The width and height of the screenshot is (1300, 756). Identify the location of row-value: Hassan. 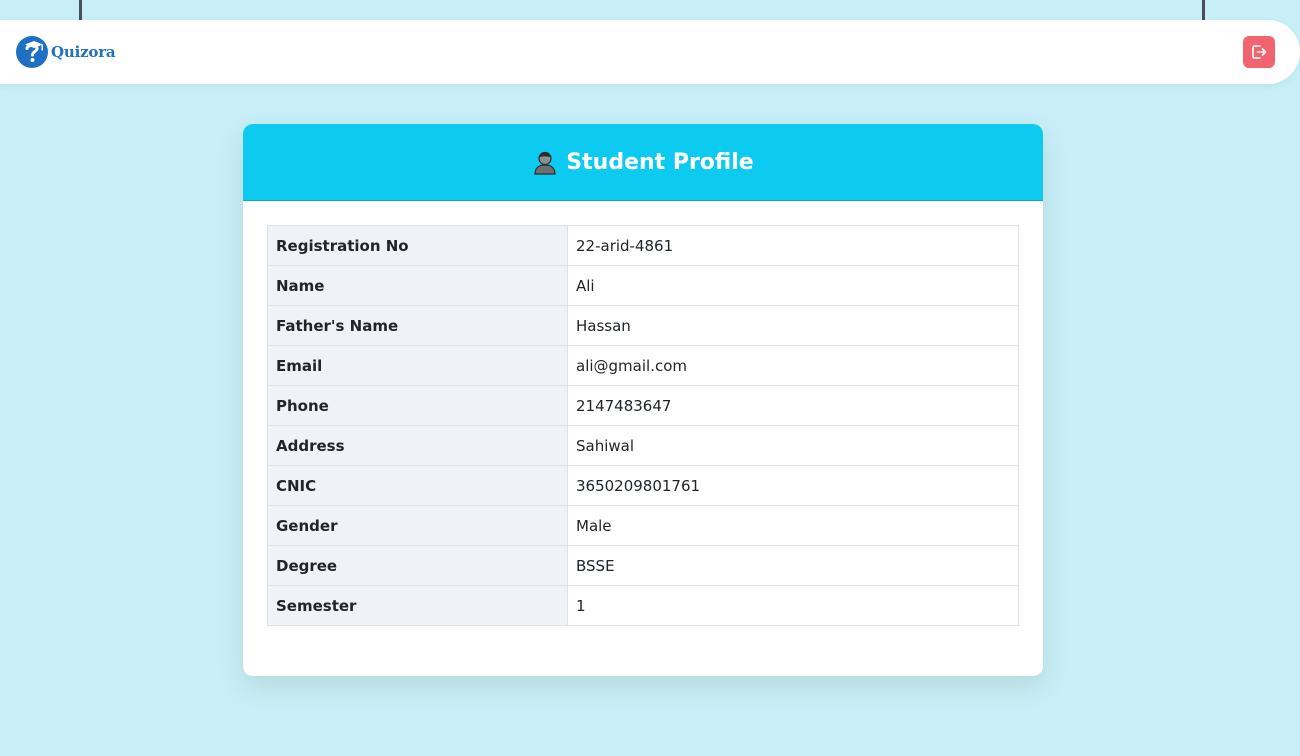
(793, 325).